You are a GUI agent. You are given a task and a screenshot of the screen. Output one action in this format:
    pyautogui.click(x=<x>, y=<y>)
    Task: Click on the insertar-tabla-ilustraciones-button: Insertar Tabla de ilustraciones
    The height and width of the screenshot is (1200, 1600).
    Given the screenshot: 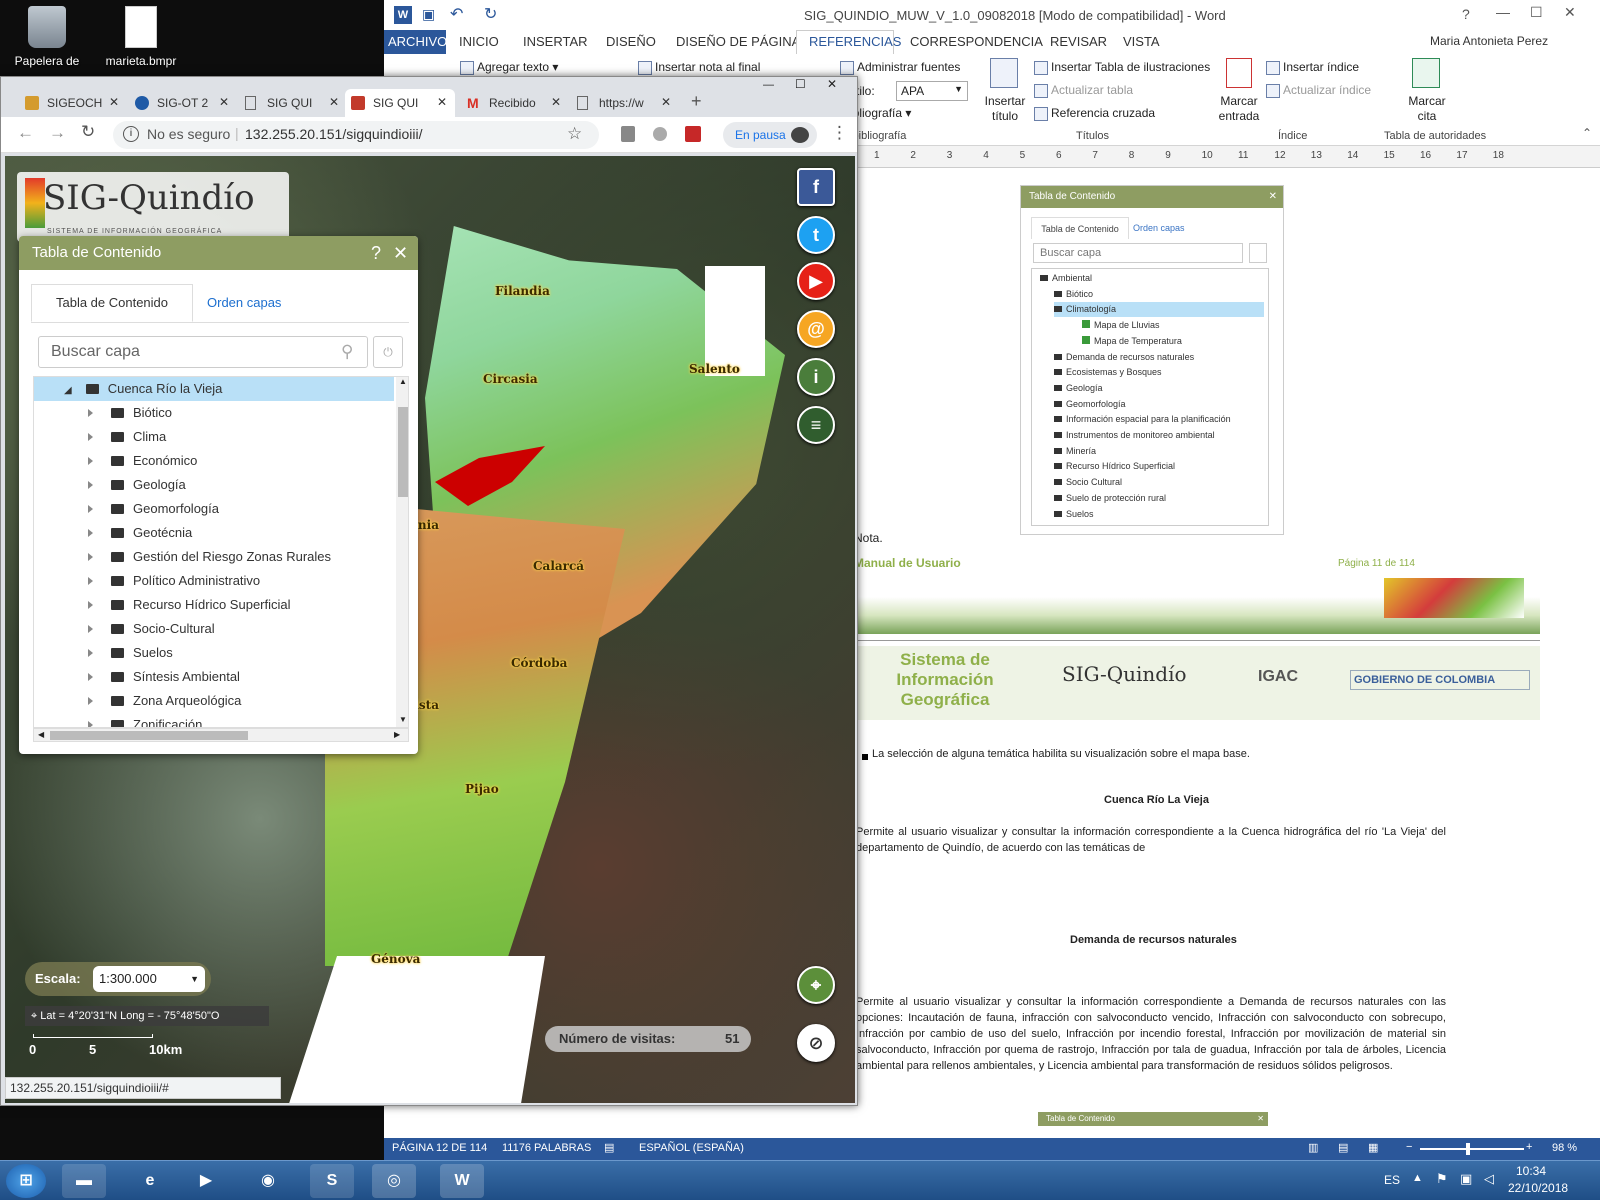 What is the action you would take?
    pyautogui.click(x=1122, y=67)
    